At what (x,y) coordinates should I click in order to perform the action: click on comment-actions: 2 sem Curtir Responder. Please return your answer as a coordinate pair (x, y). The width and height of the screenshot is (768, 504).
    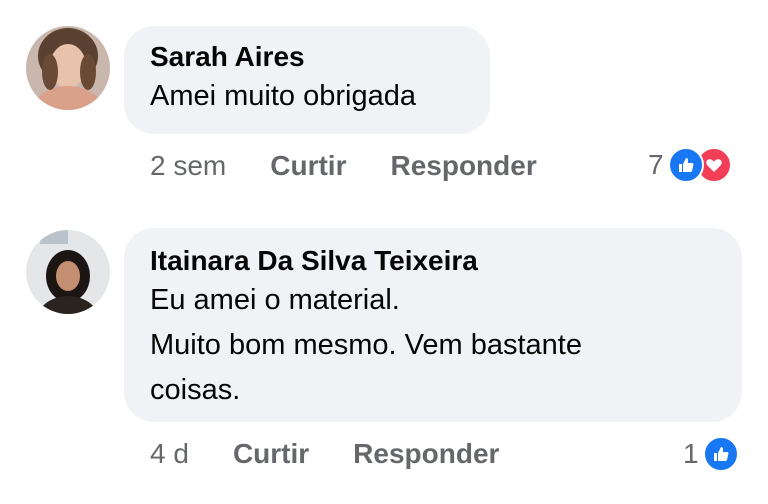
    Looking at the image, I should click on (343, 166).